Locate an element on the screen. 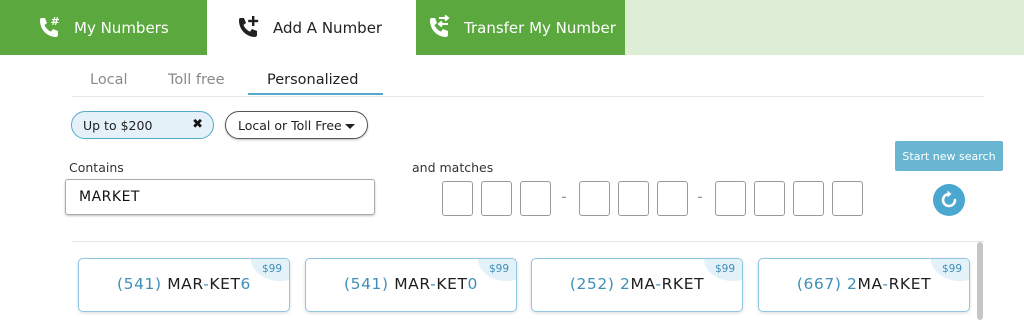  scrollbar is located at coordinates (980, 281).